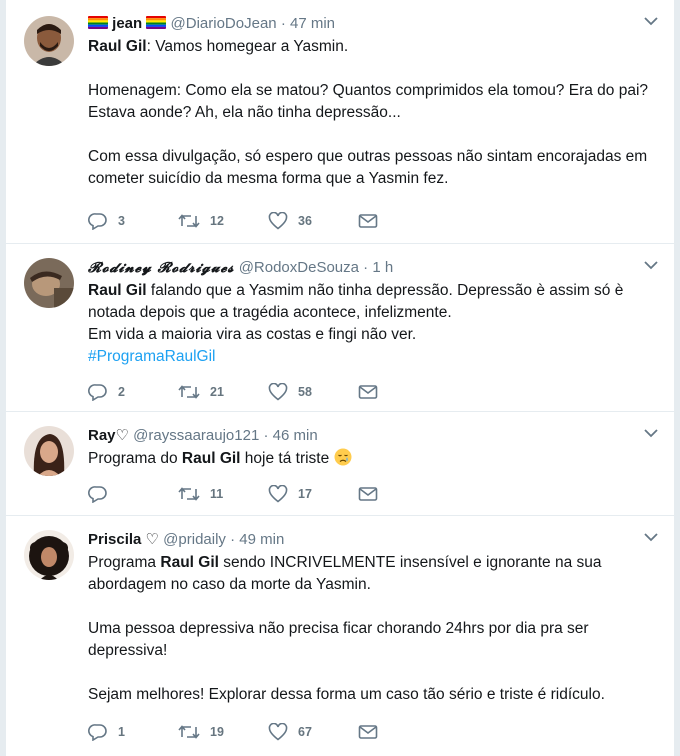 The image size is (680, 756). Describe the element at coordinates (127, 23) in the screenshot. I see `display-name: jean` at that location.